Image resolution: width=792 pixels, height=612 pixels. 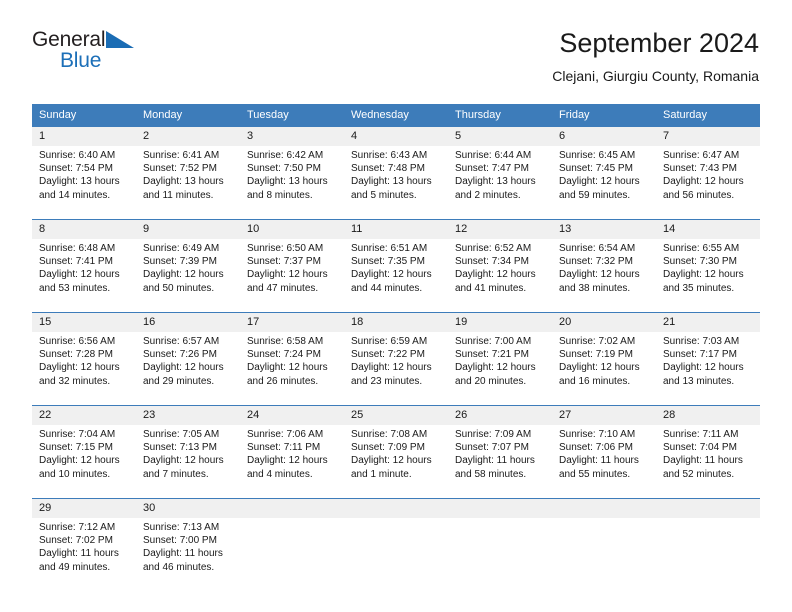 I want to click on week-row-daynumbers: 1 2 3 4 5 6 7, so click(x=396, y=136).